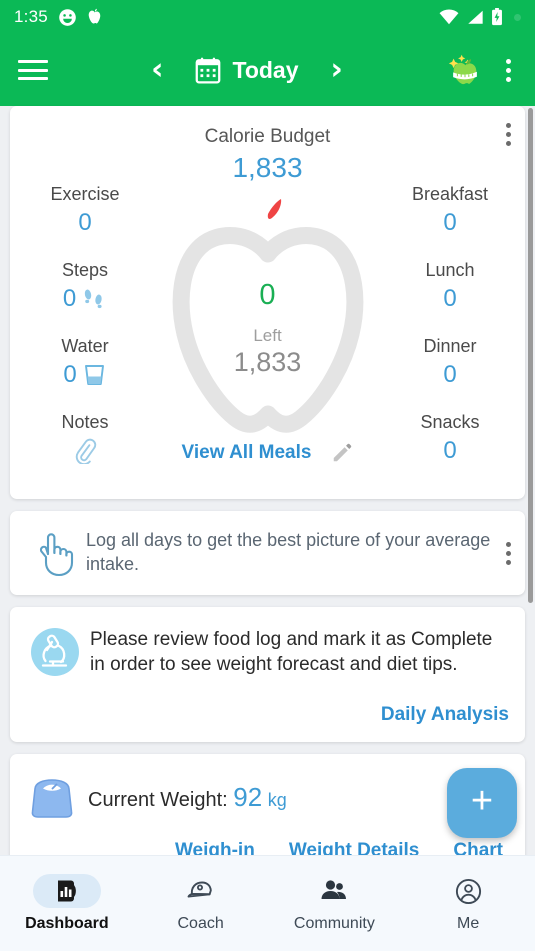 The height and width of the screenshot is (951, 535). I want to click on battery-charging-icon, so click(497, 17).